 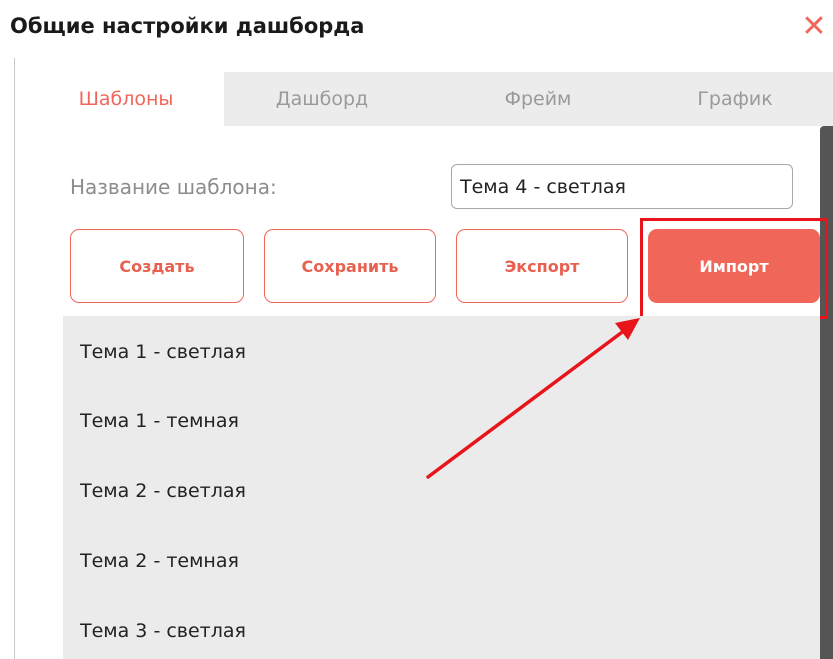 I want to click on list-item: Тема 2 - темная, so click(x=159, y=561).